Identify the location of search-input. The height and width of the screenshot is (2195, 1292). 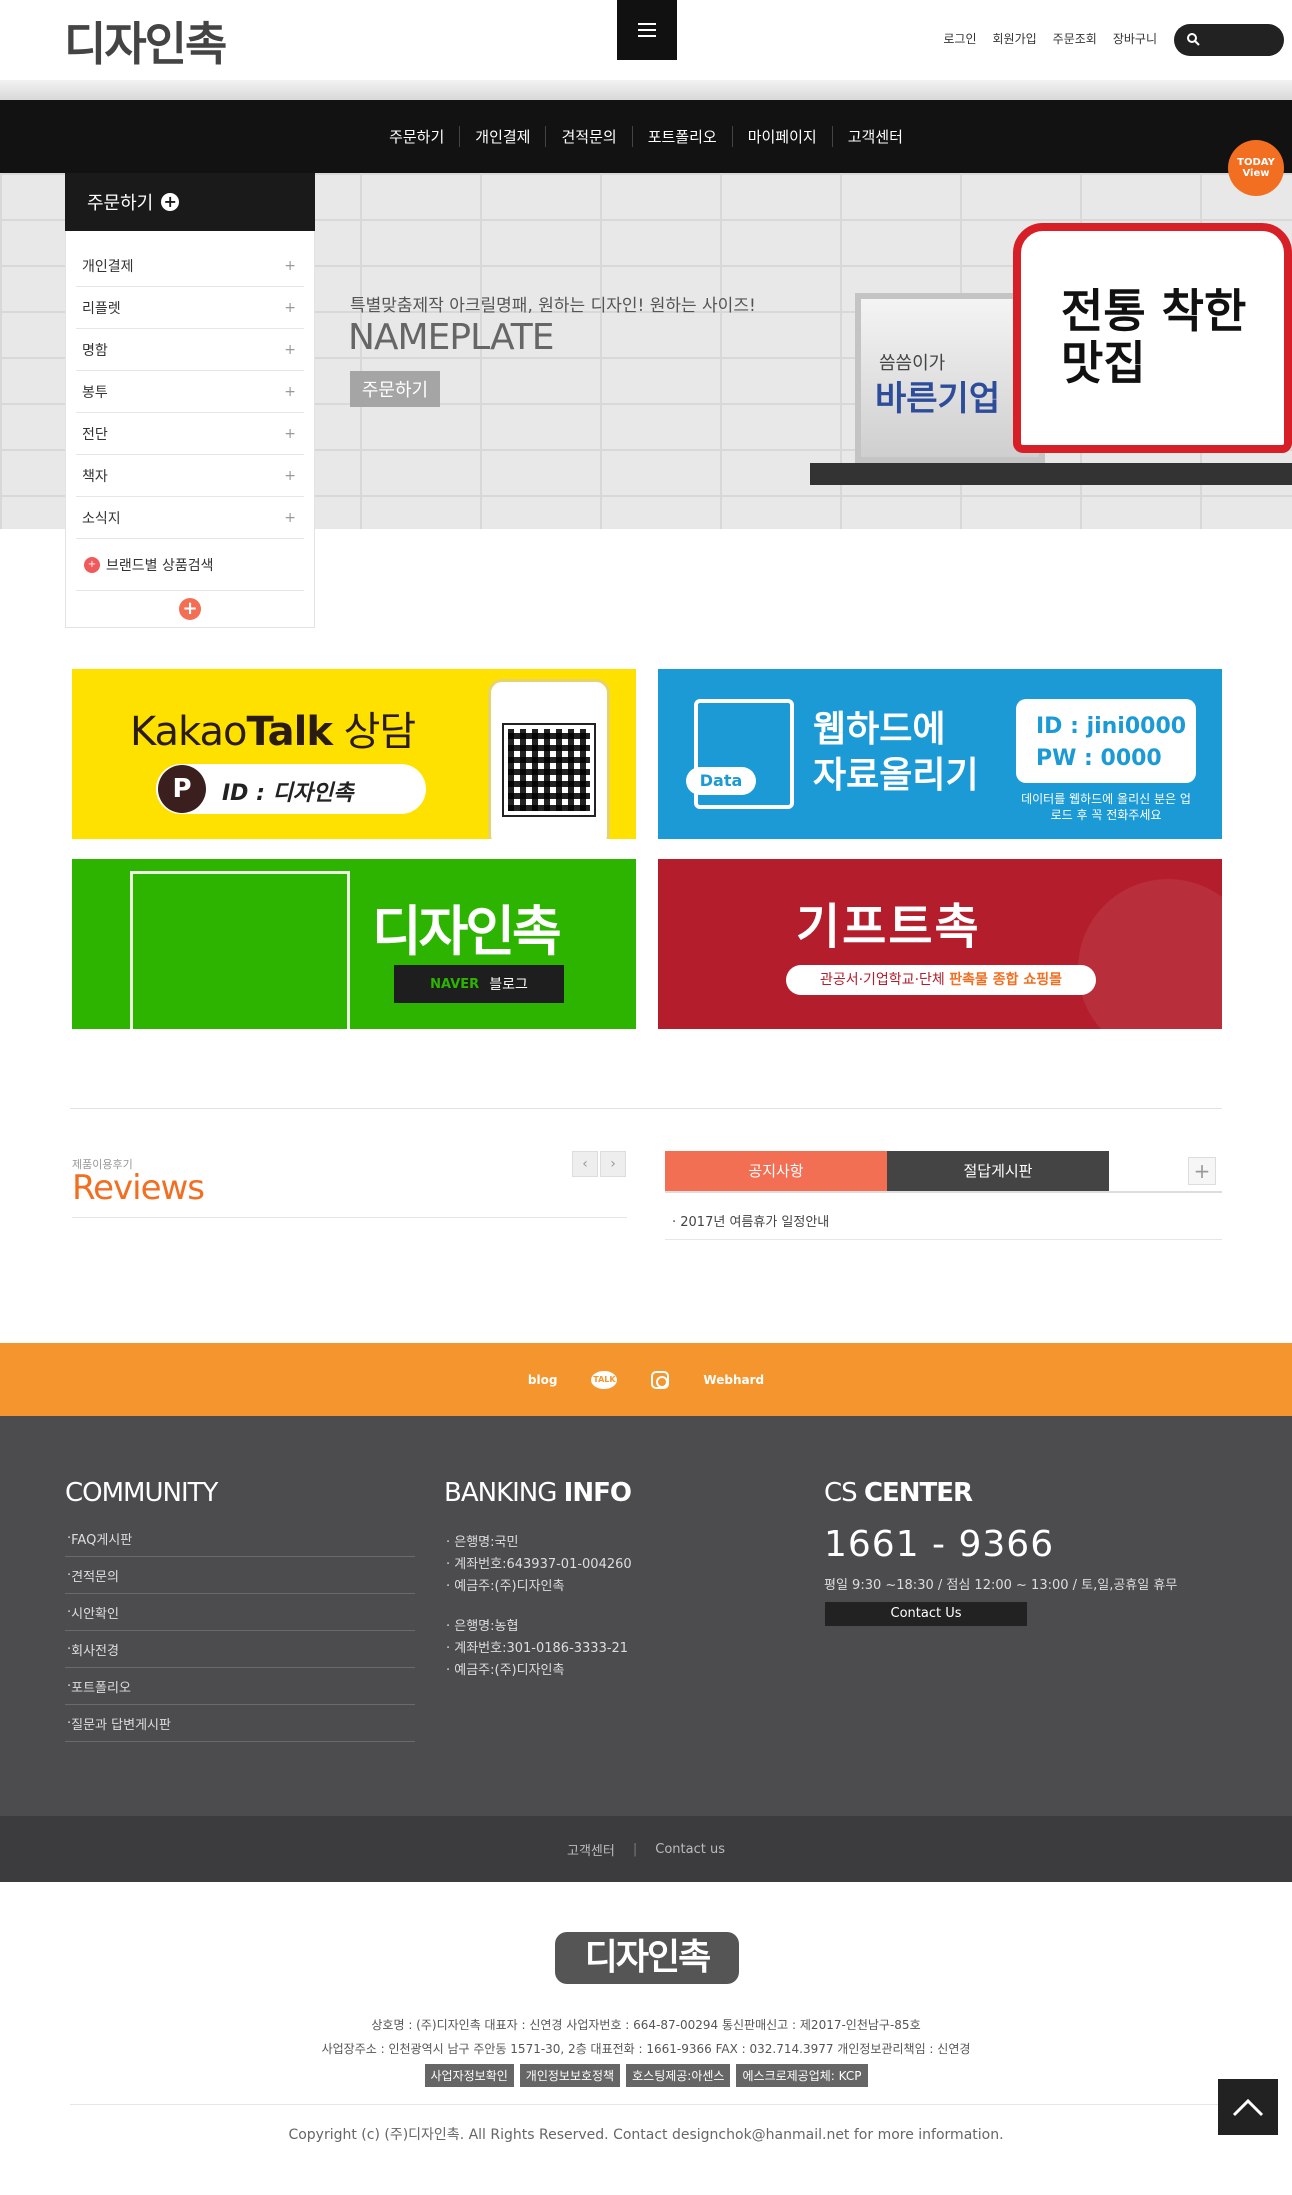
(1229, 40).